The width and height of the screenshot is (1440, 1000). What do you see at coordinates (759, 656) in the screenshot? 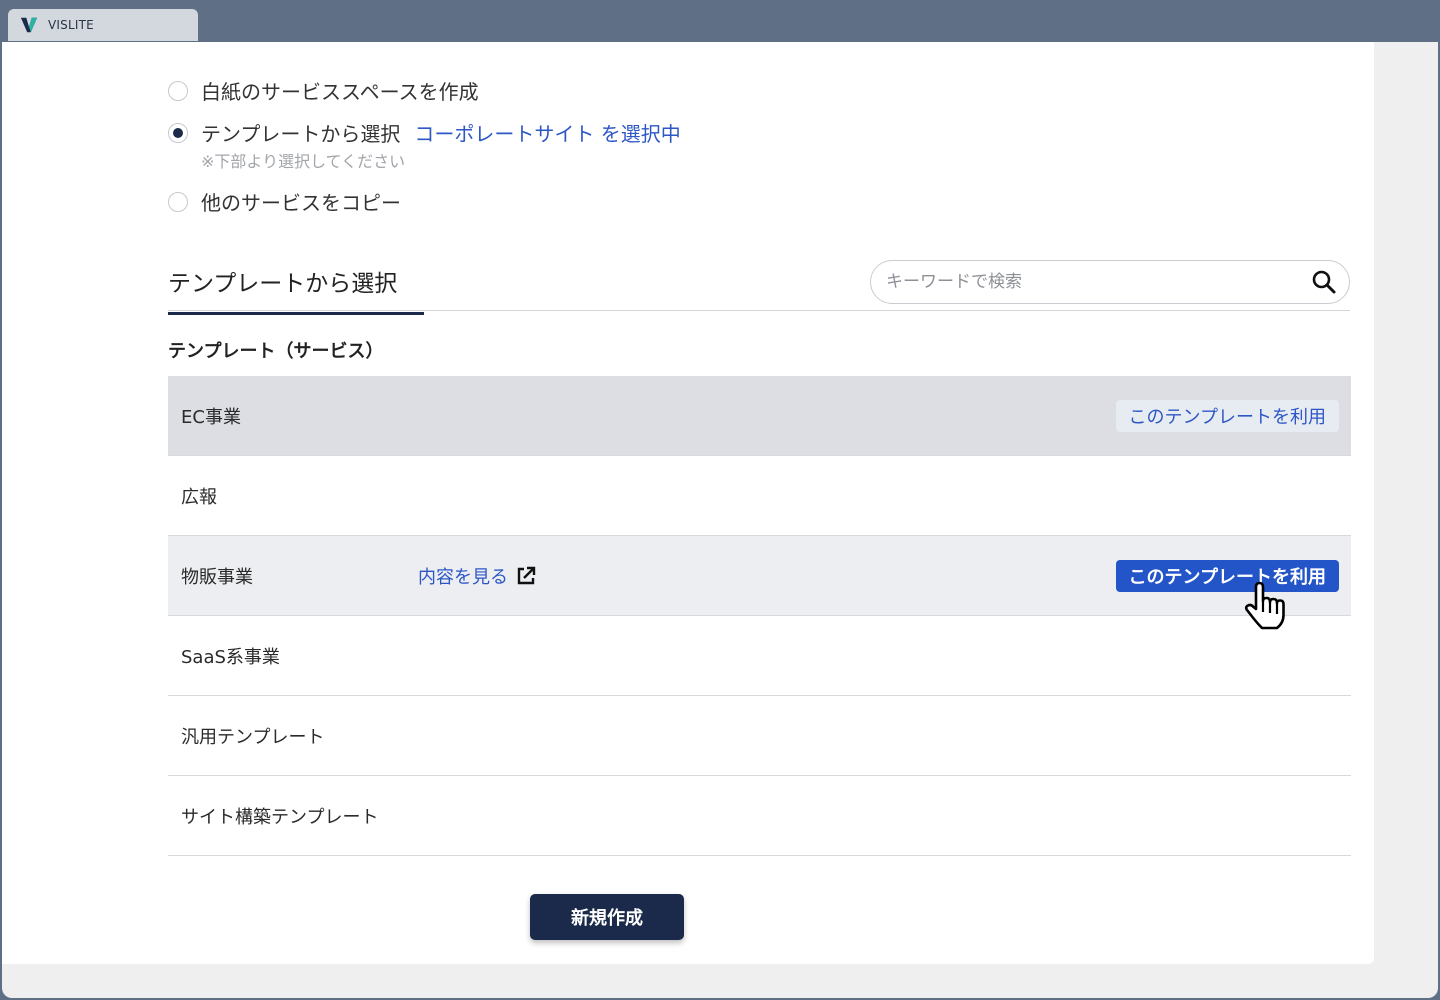
I see `template-row-saas: SaaS系事業` at bounding box center [759, 656].